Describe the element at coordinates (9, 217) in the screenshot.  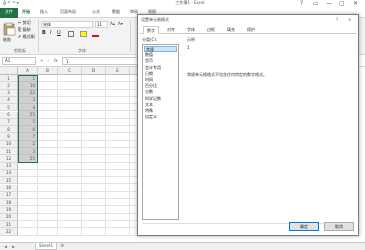
I see `row-header: 20` at that location.